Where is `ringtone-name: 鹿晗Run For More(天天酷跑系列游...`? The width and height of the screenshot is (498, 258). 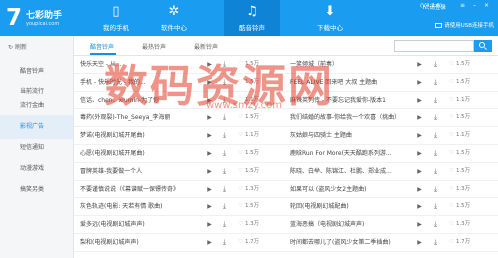
ringtone-name: 鹿晗Run For More(天天酷跑系列游... is located at coordinates (352, 154).